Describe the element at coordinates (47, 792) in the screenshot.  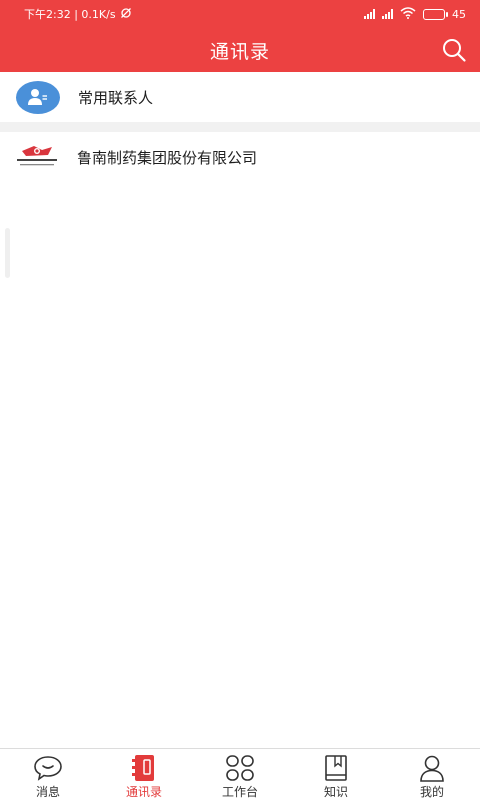
I see `tab-messages-label: 消息` at that location.